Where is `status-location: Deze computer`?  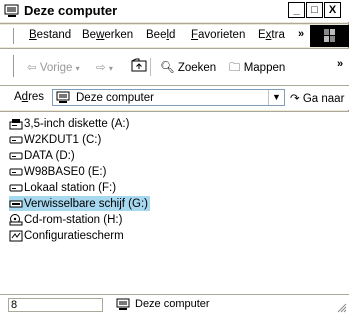
status-location: Deze computer is located at coordinates (172, 304).